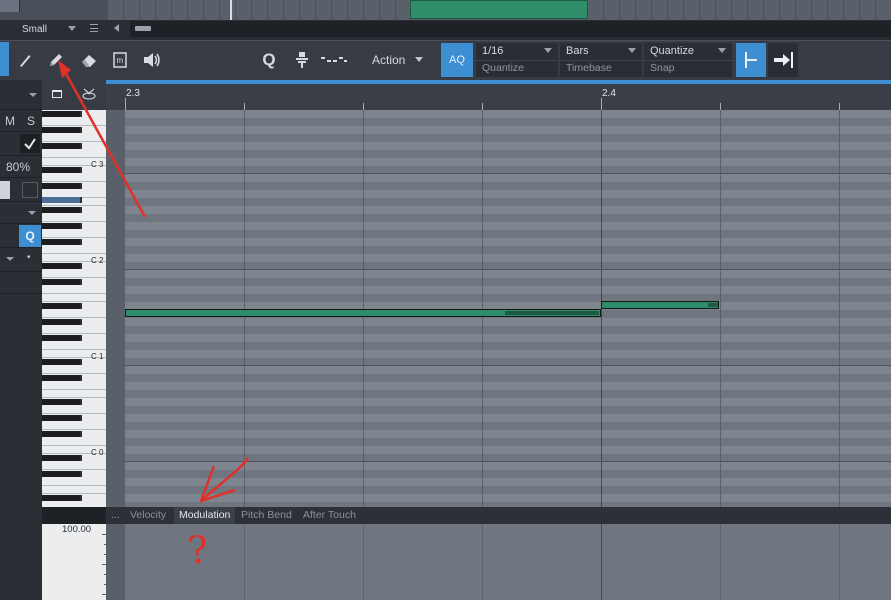 This screenshot has height=600, width=891. What do you see at coordinates (97, 452) in the screenshot?
I see `octave-label: C 0` at bounding box center [97, 452].